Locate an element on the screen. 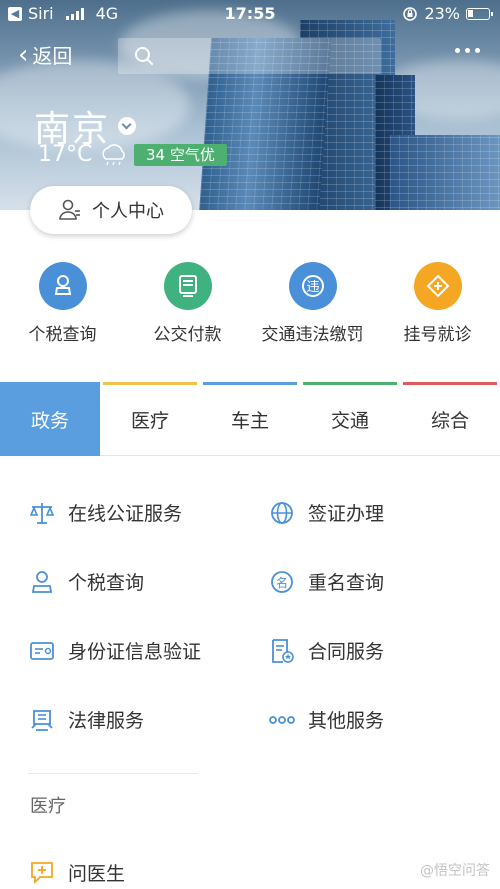 This screenshot has height=889, width=500. back-button: ‹ 返回 is located at coordinates (45, 54).